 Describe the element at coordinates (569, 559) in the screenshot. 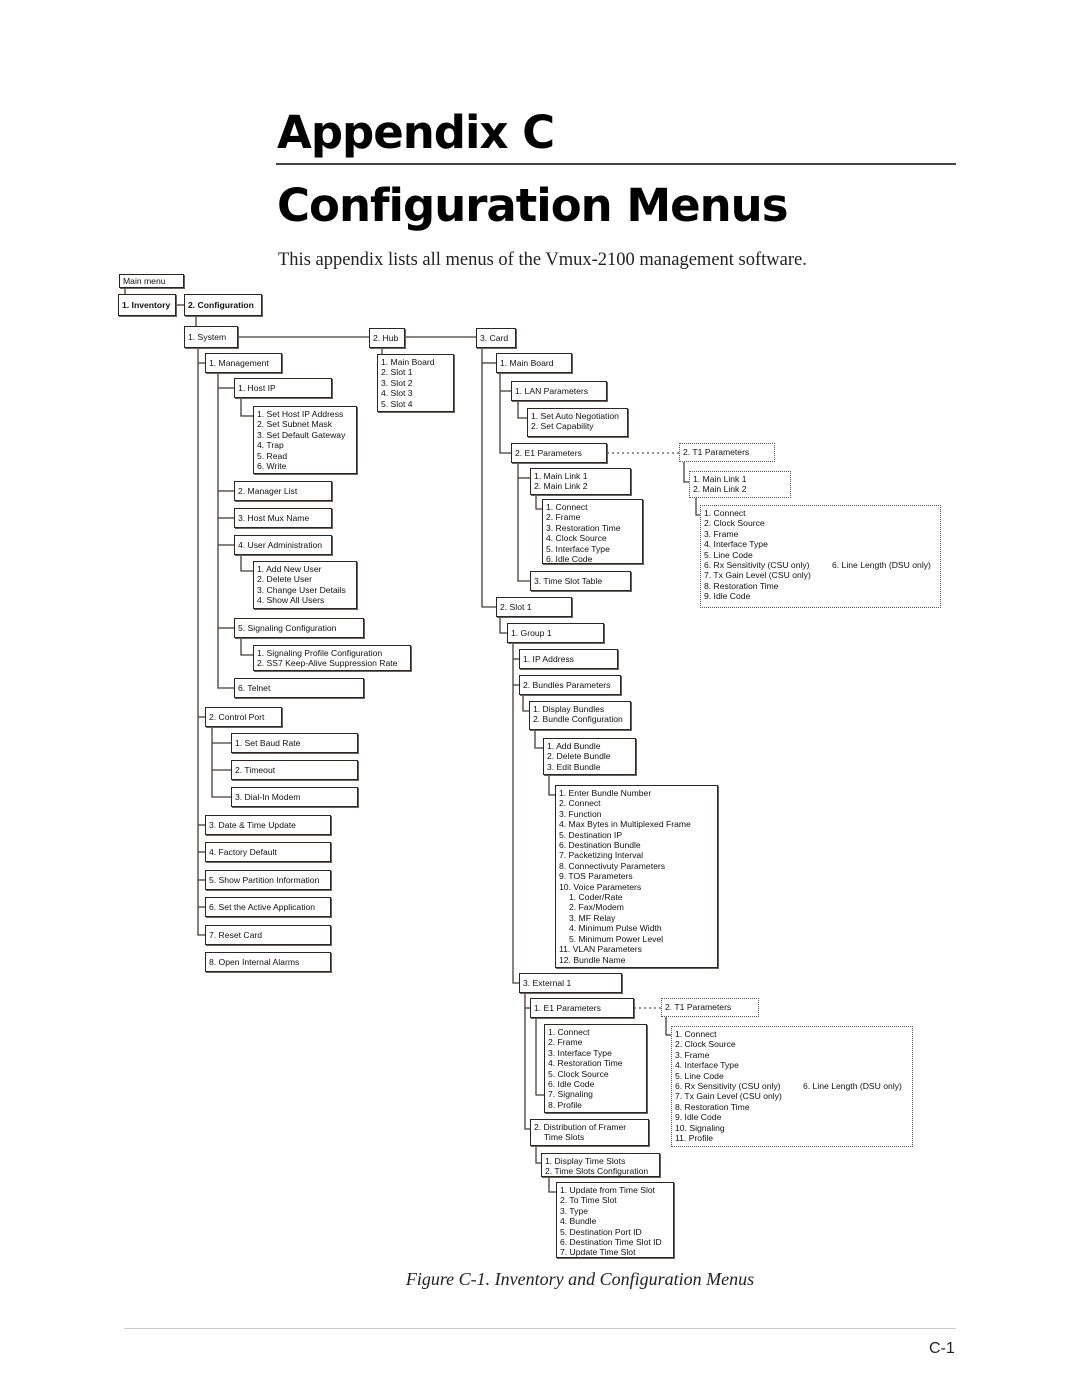

I see `menu-item: 6. Idle Code` at that location.